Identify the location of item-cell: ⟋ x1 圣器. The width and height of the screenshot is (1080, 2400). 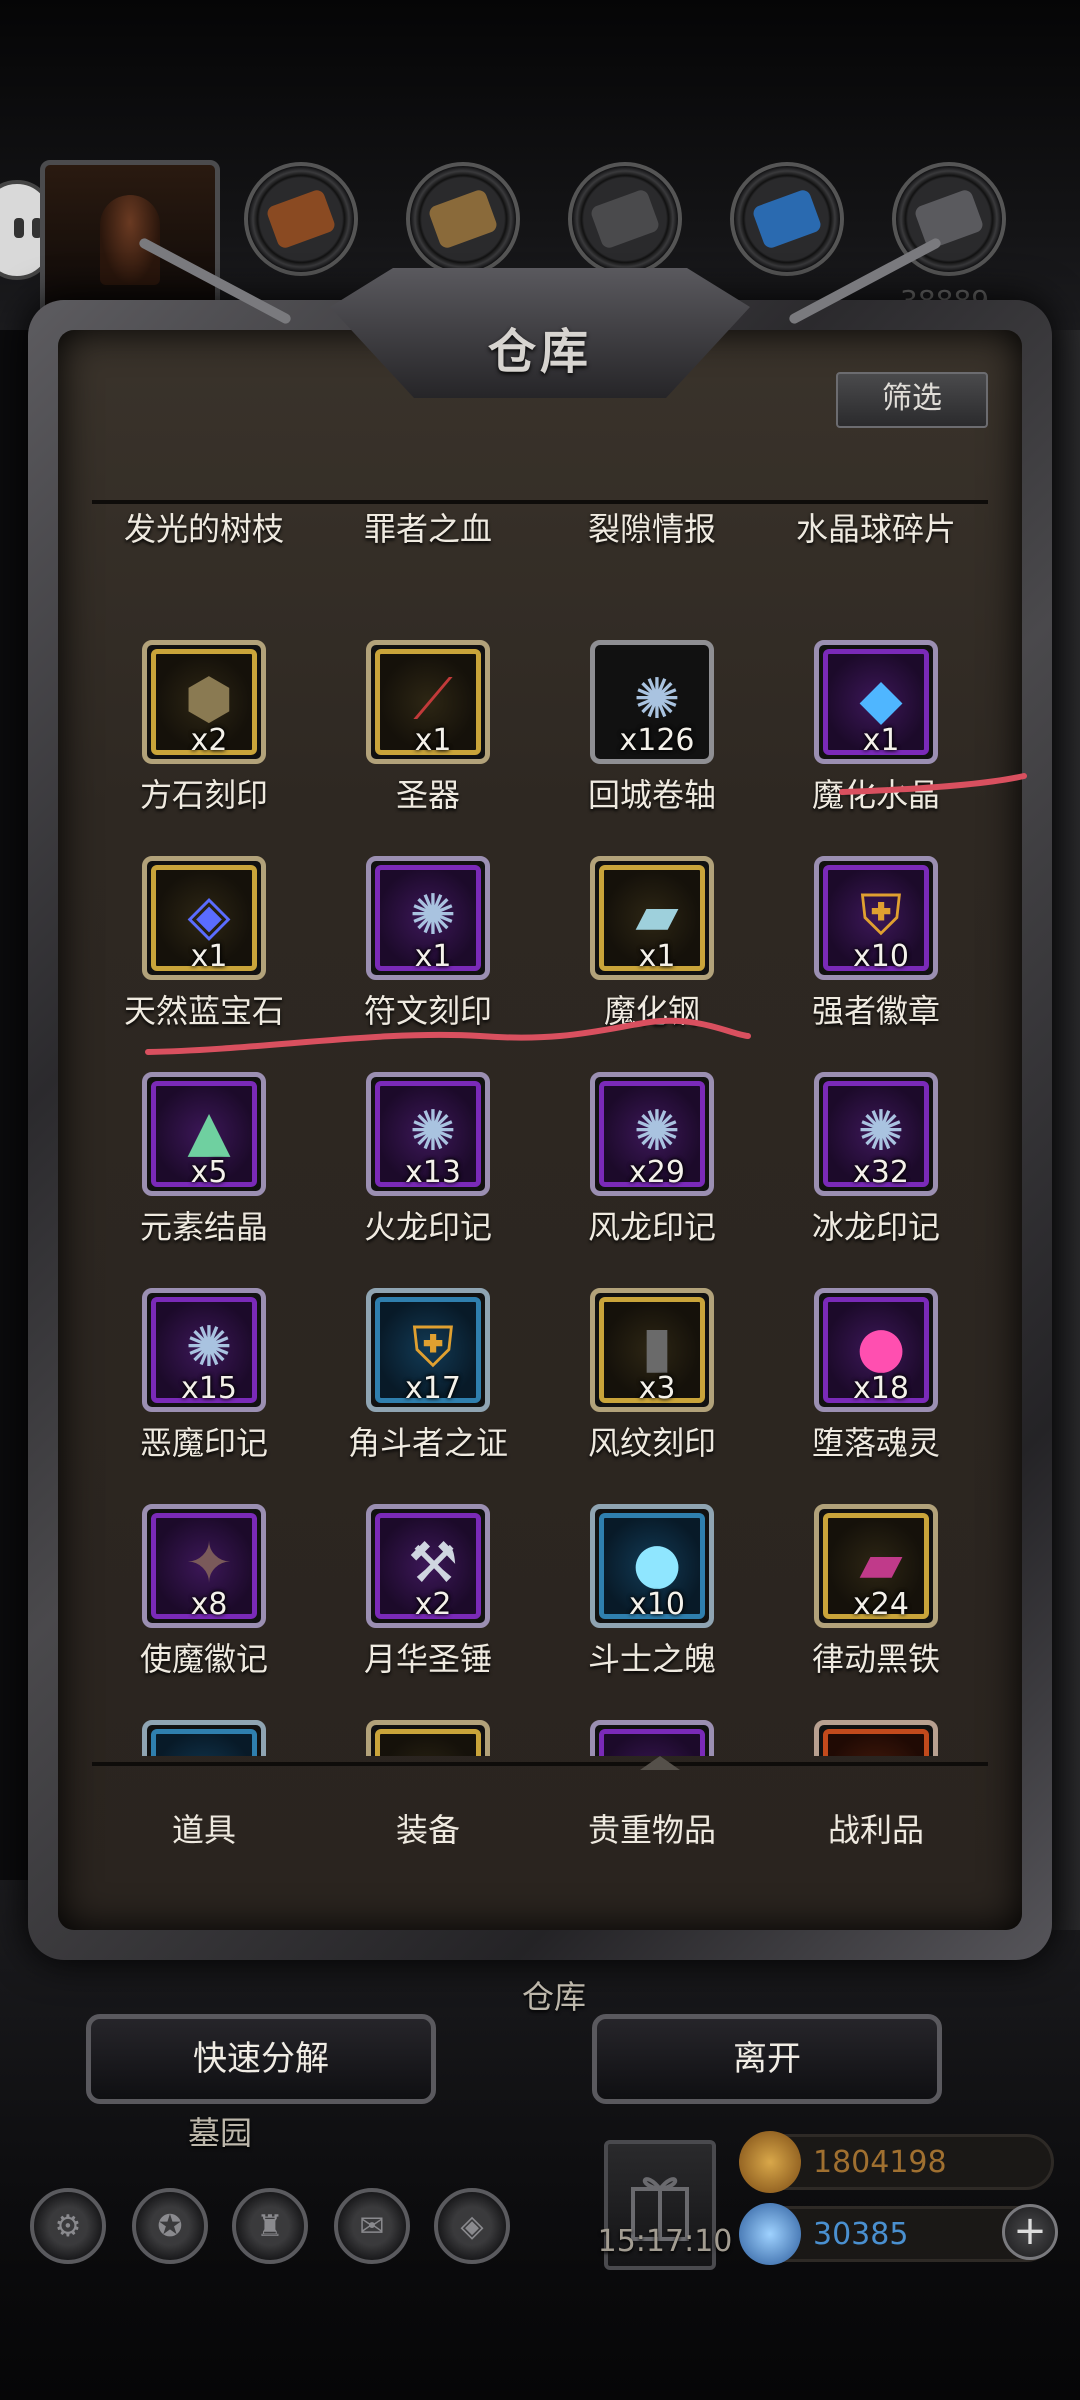
(428, 745).